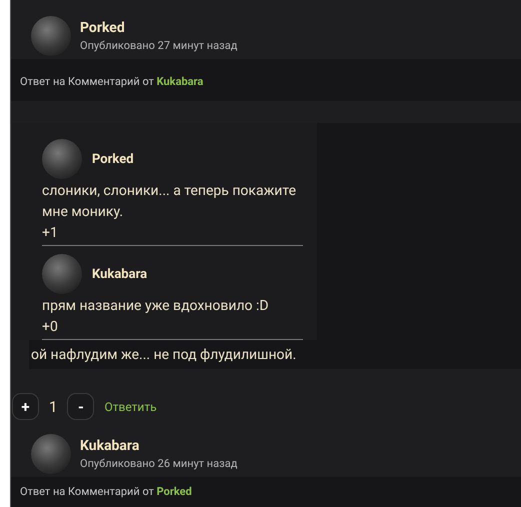 Image resolution: width=521 pixels, height=507 pixels. What do you see at coordinates (80, 406) in the screenshot?
I see `downvote-button: -` at bounding box center [80, 406].